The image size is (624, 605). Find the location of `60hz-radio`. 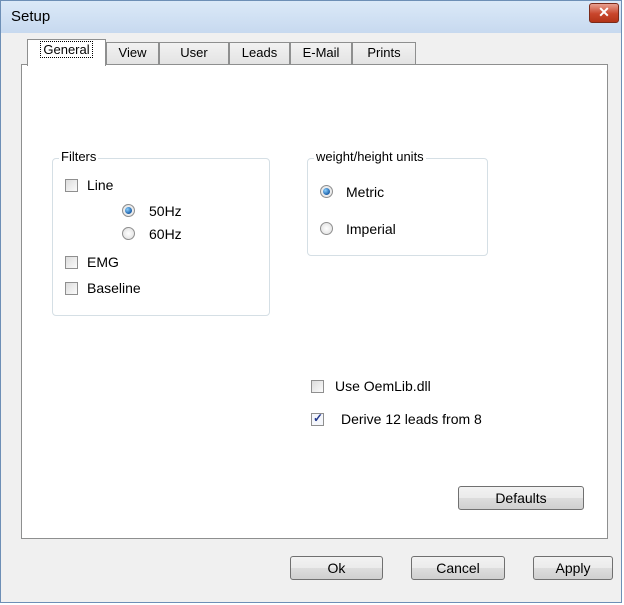

60hz-radio is located at coordinates (128, 233).